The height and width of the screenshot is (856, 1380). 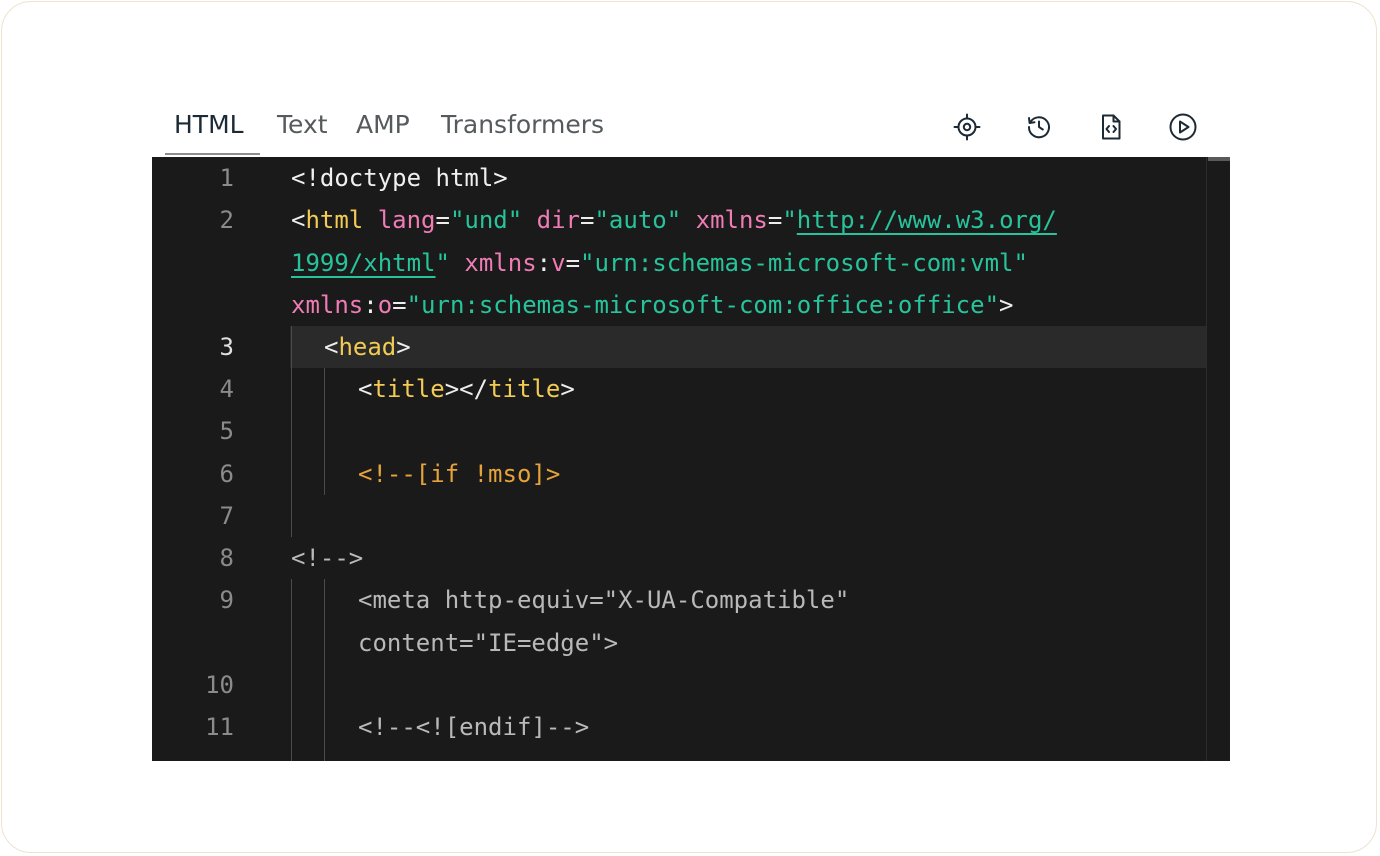 I want to click on line-number-current: 3, so click(x=226, y=347).